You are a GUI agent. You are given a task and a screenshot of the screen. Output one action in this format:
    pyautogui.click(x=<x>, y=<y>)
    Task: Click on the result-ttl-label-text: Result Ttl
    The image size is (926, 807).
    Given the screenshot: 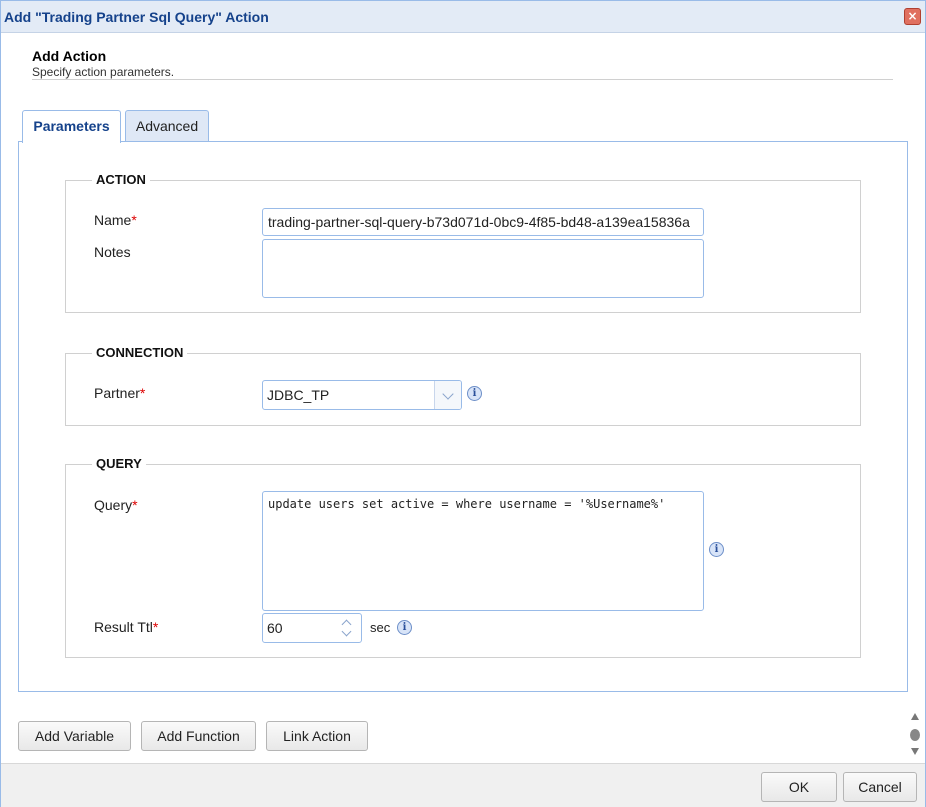 What is the action you would take?
    pyautogui.click(x=123, y=627)
    